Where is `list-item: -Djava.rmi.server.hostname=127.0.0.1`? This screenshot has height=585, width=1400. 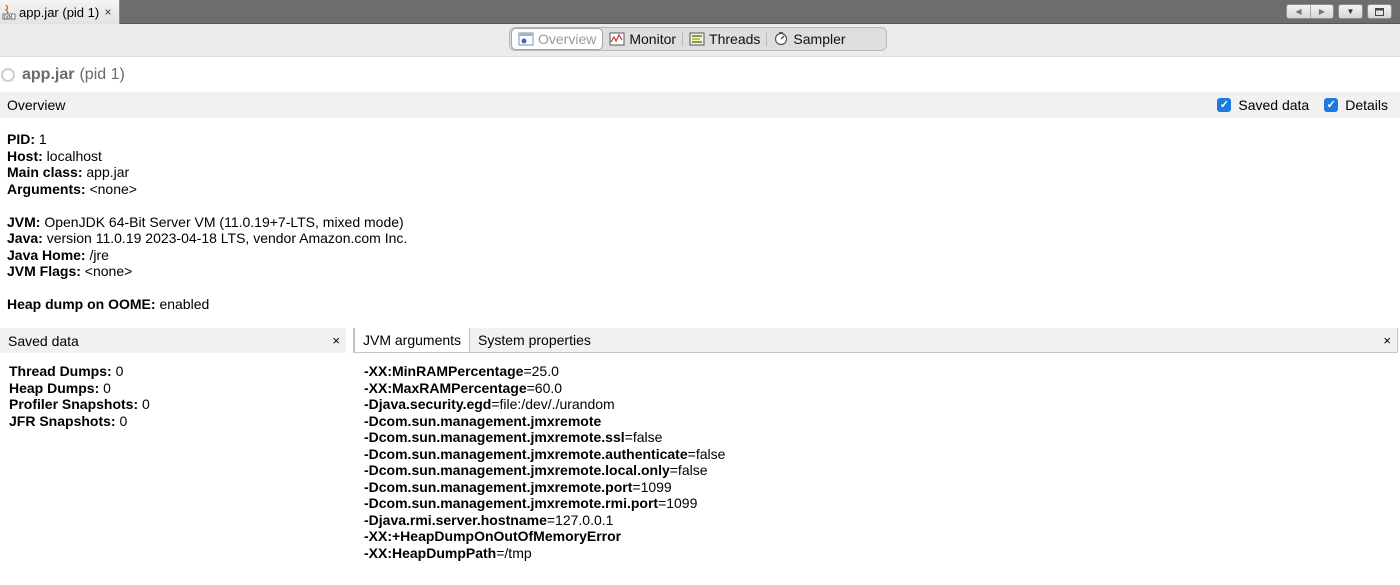 list-item: -Djava.rmi.server.hostname=127.0.0.1 is located at coordinates (489, 519).